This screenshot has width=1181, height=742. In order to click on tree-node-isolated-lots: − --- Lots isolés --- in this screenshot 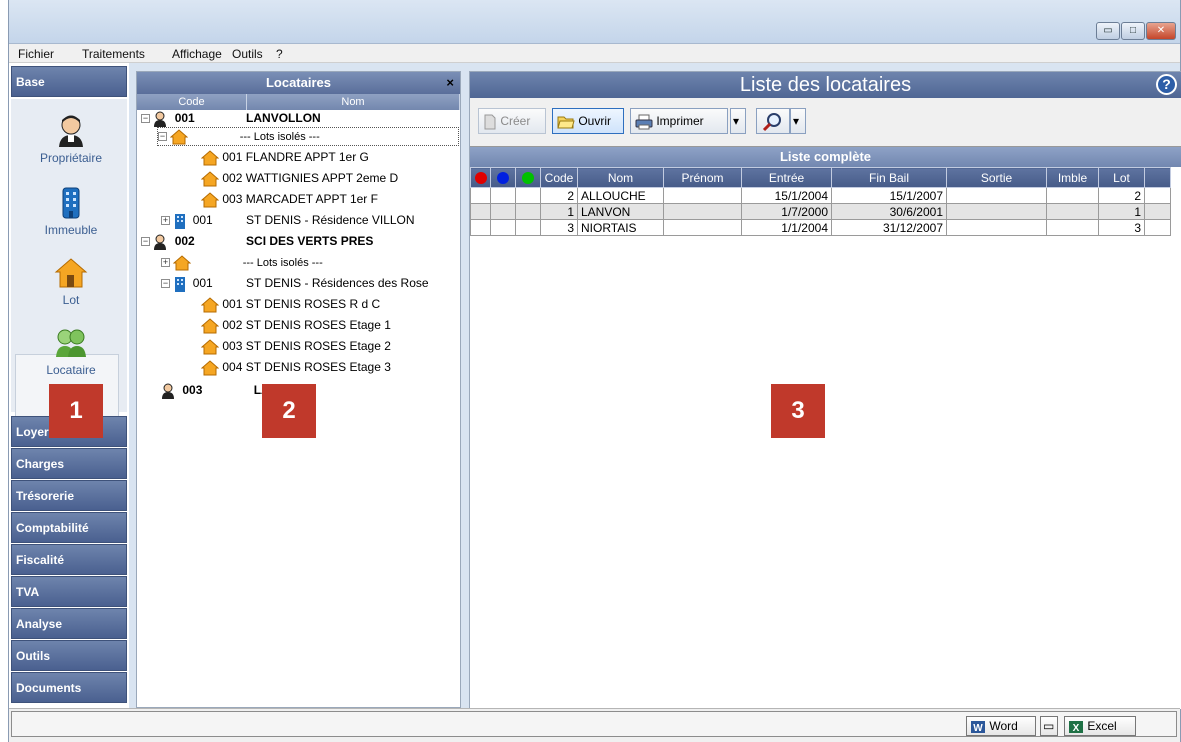, I will do `click(308, 136)`.